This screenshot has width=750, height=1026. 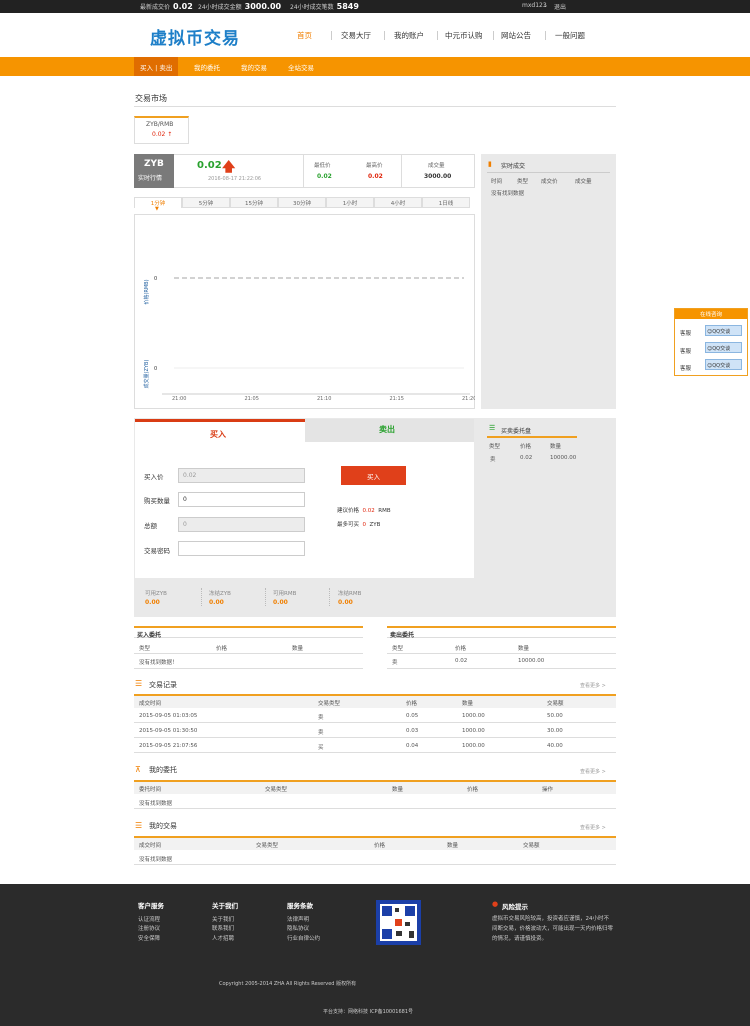 I want to click on orderbook-row-qty: 10000.00, so click(x=563, y=458).